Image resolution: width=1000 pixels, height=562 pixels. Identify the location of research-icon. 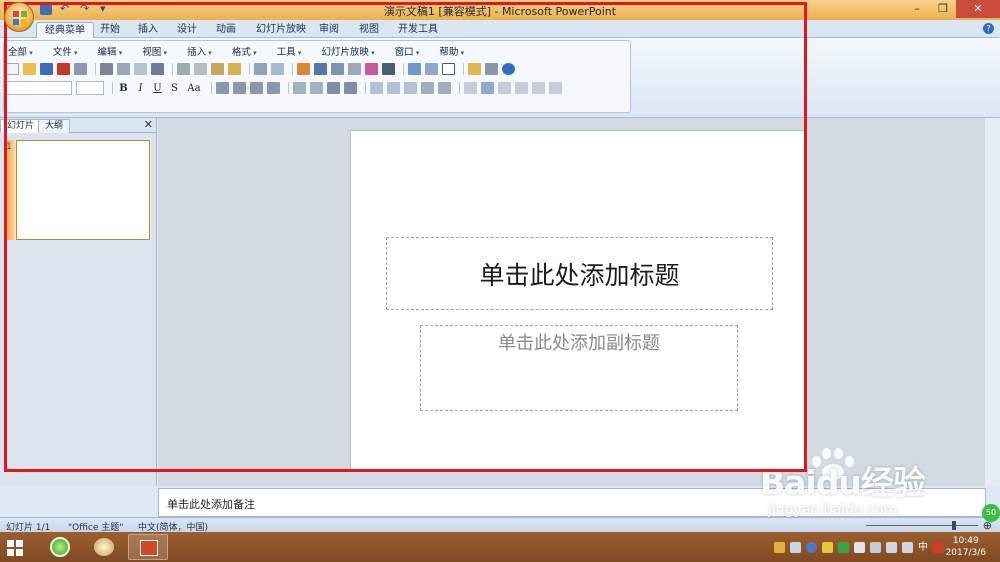
(157, 69).